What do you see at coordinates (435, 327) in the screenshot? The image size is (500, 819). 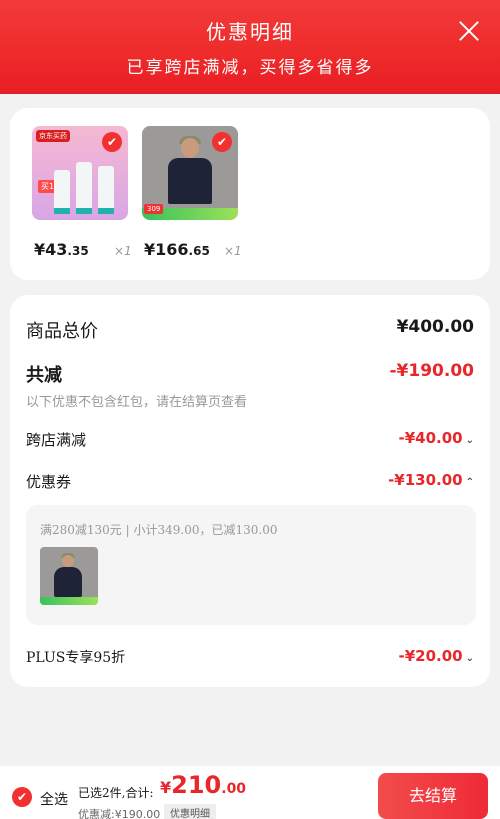 I see `total-price-value: ¥400.00` at bounding box center [435, 327].